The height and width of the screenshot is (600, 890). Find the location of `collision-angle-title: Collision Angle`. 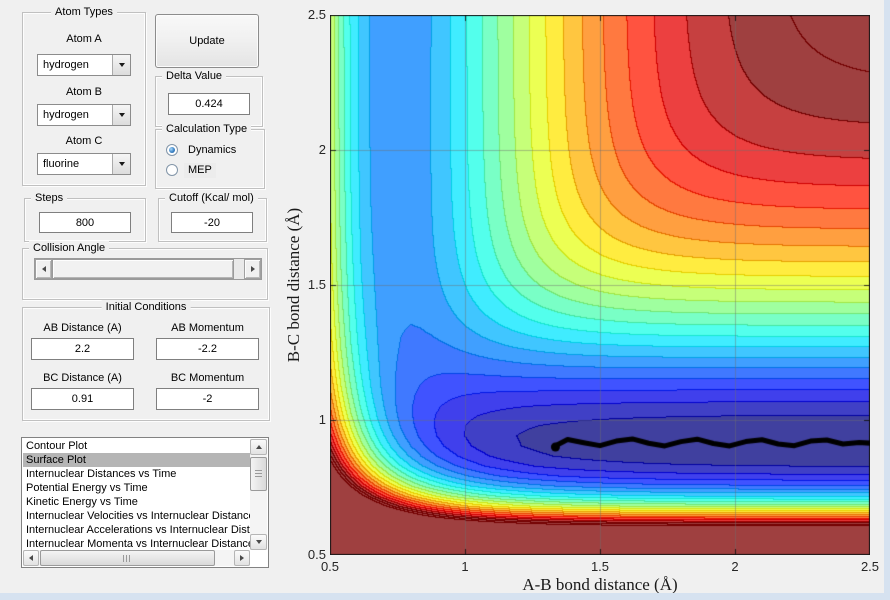

collision-angle-title: Collision Angle is located at coordinates (69, 248).